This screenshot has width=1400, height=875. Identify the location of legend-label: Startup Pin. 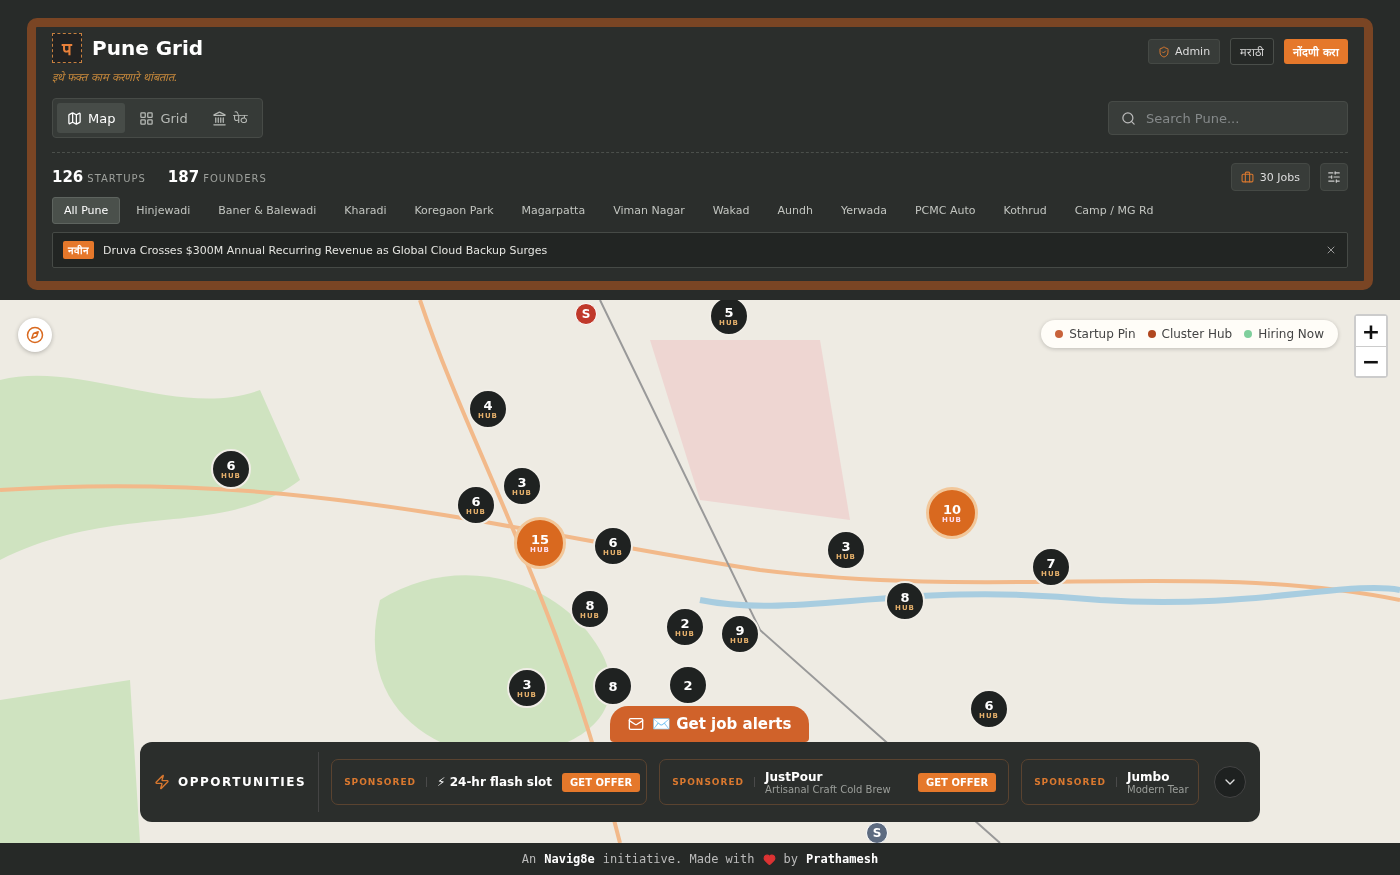
(1102, 334).